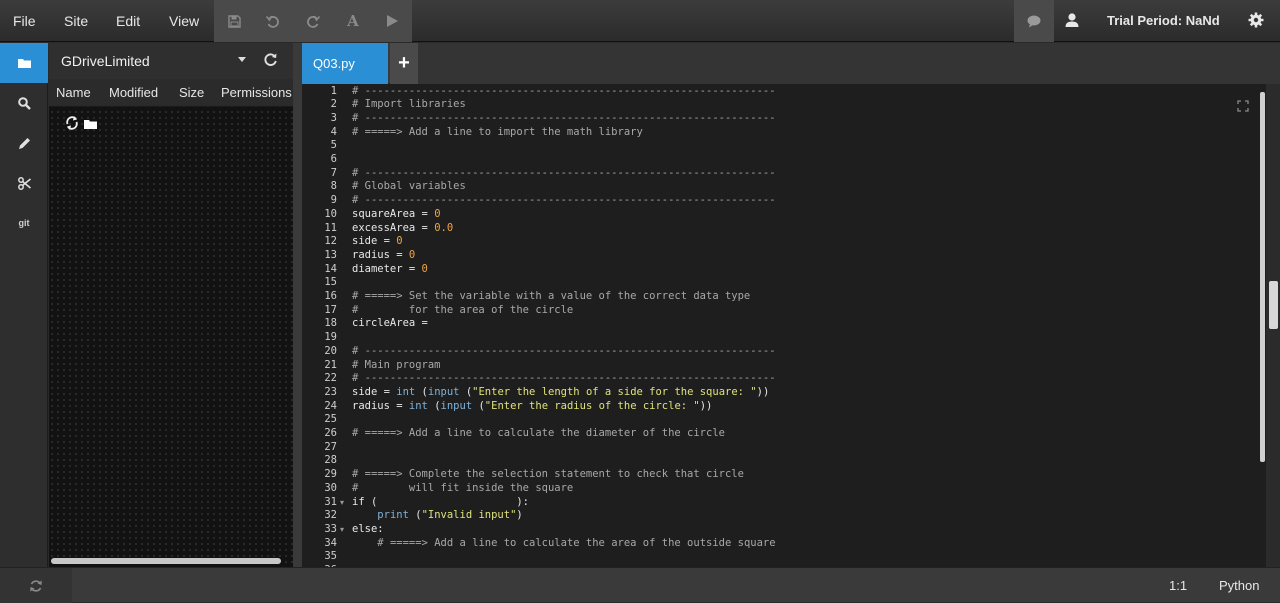 The image size is (1280, 603). Describe the element at coordinates (330, 309) in the screenshot. I see `line-number: 17` at that location.